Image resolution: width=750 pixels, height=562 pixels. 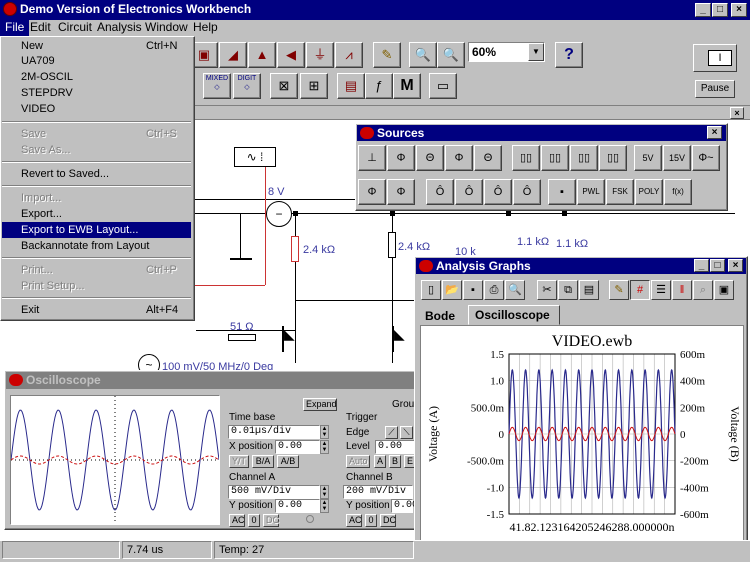 What do you see at coordinates (247, 86) in the screenshot?
I see `parts-digit-button: DIGIT ◇` at bounding box center [247, 86].